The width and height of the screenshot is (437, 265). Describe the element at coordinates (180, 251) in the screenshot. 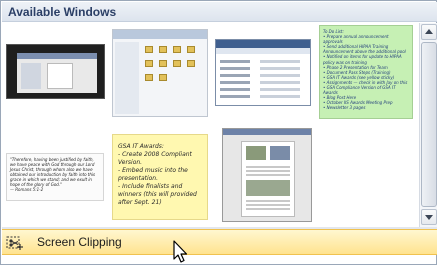

I see `mouse-cursor-icon` at that location.